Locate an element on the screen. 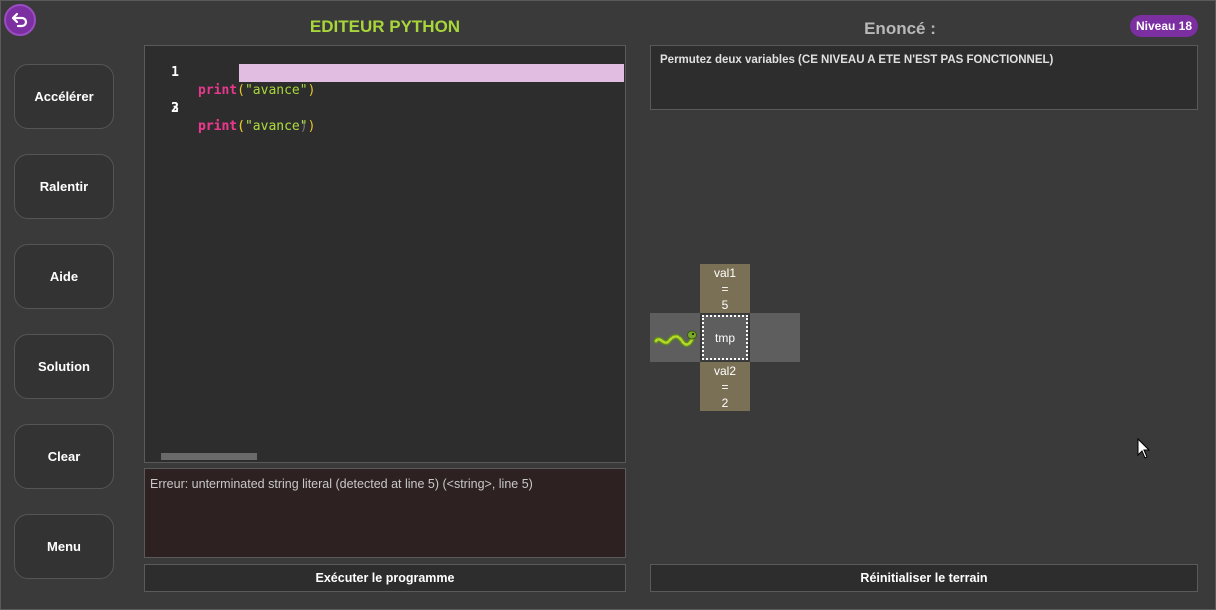 Image resolution: width=1216 pixels, height=610 pixels. reset-board-button: Réinitialiser le terrain is located at coordinates (924, 578).